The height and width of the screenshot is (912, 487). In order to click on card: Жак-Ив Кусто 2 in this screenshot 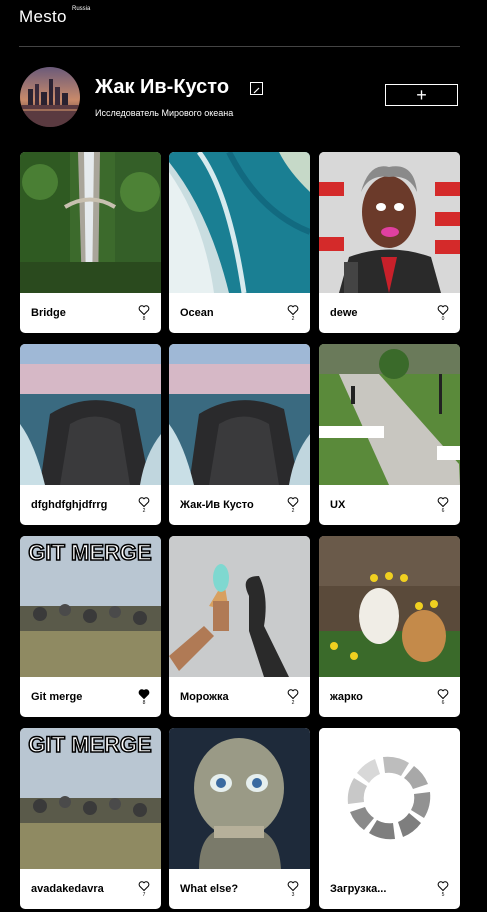, I will do `click(239, 434)`.